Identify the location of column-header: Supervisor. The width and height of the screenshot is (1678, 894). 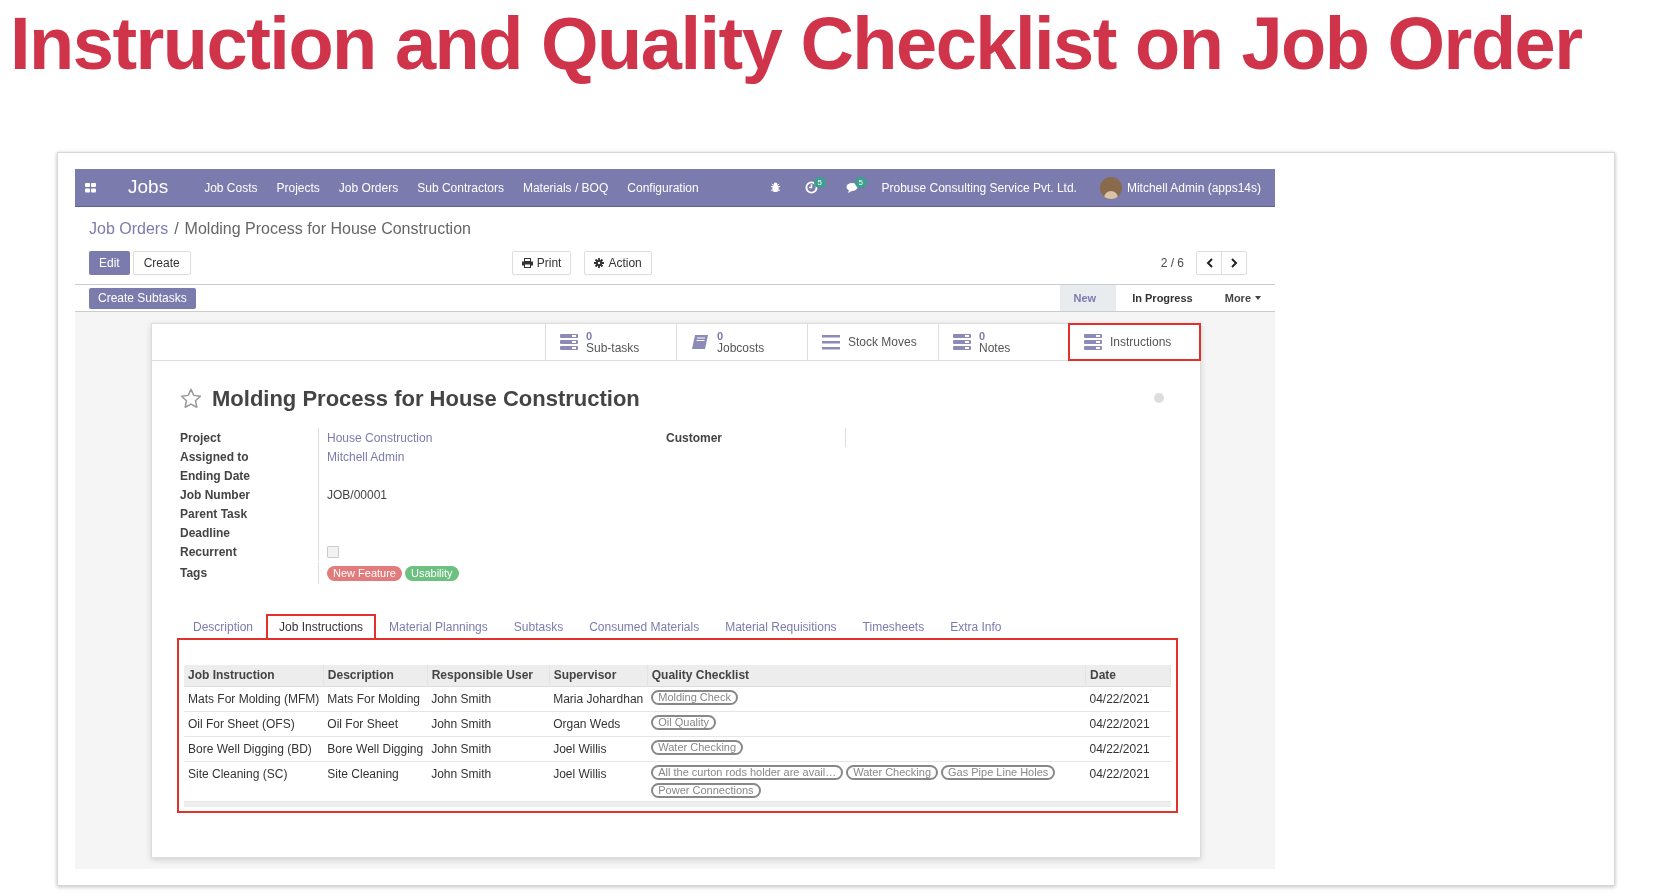
(598, 675).